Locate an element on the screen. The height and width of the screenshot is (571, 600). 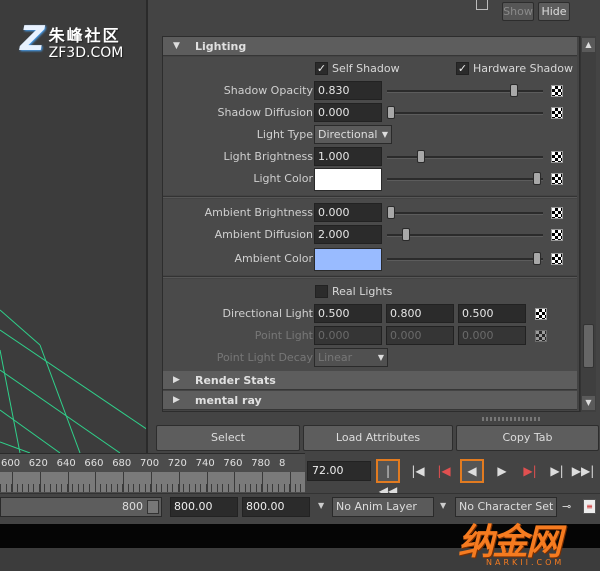
anim-layer-arrow-icon: ▼ is located at coordinates (321, 505).